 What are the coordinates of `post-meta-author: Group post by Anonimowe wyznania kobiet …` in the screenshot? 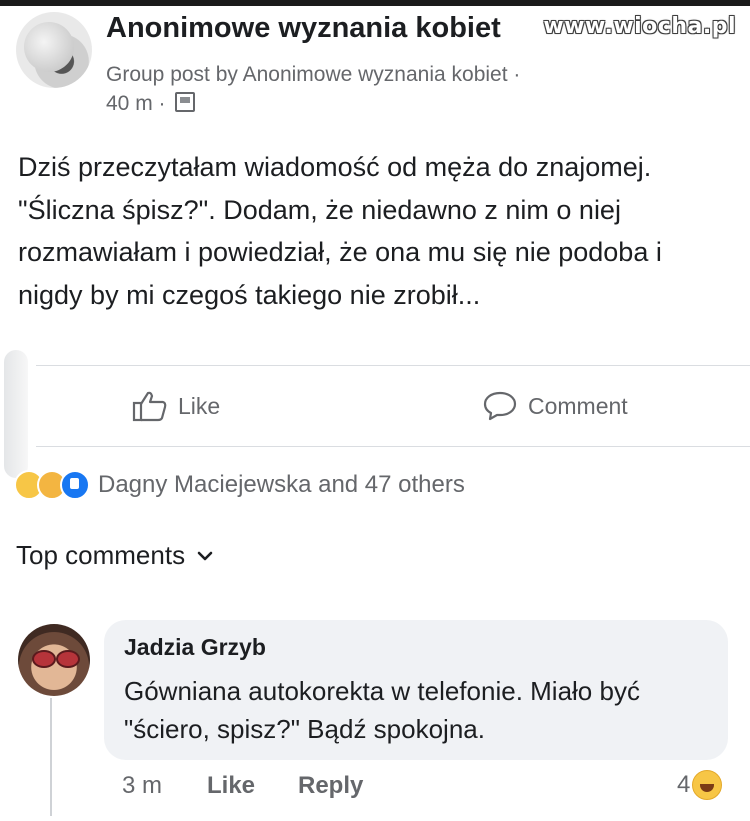 It's located at (313, 74).